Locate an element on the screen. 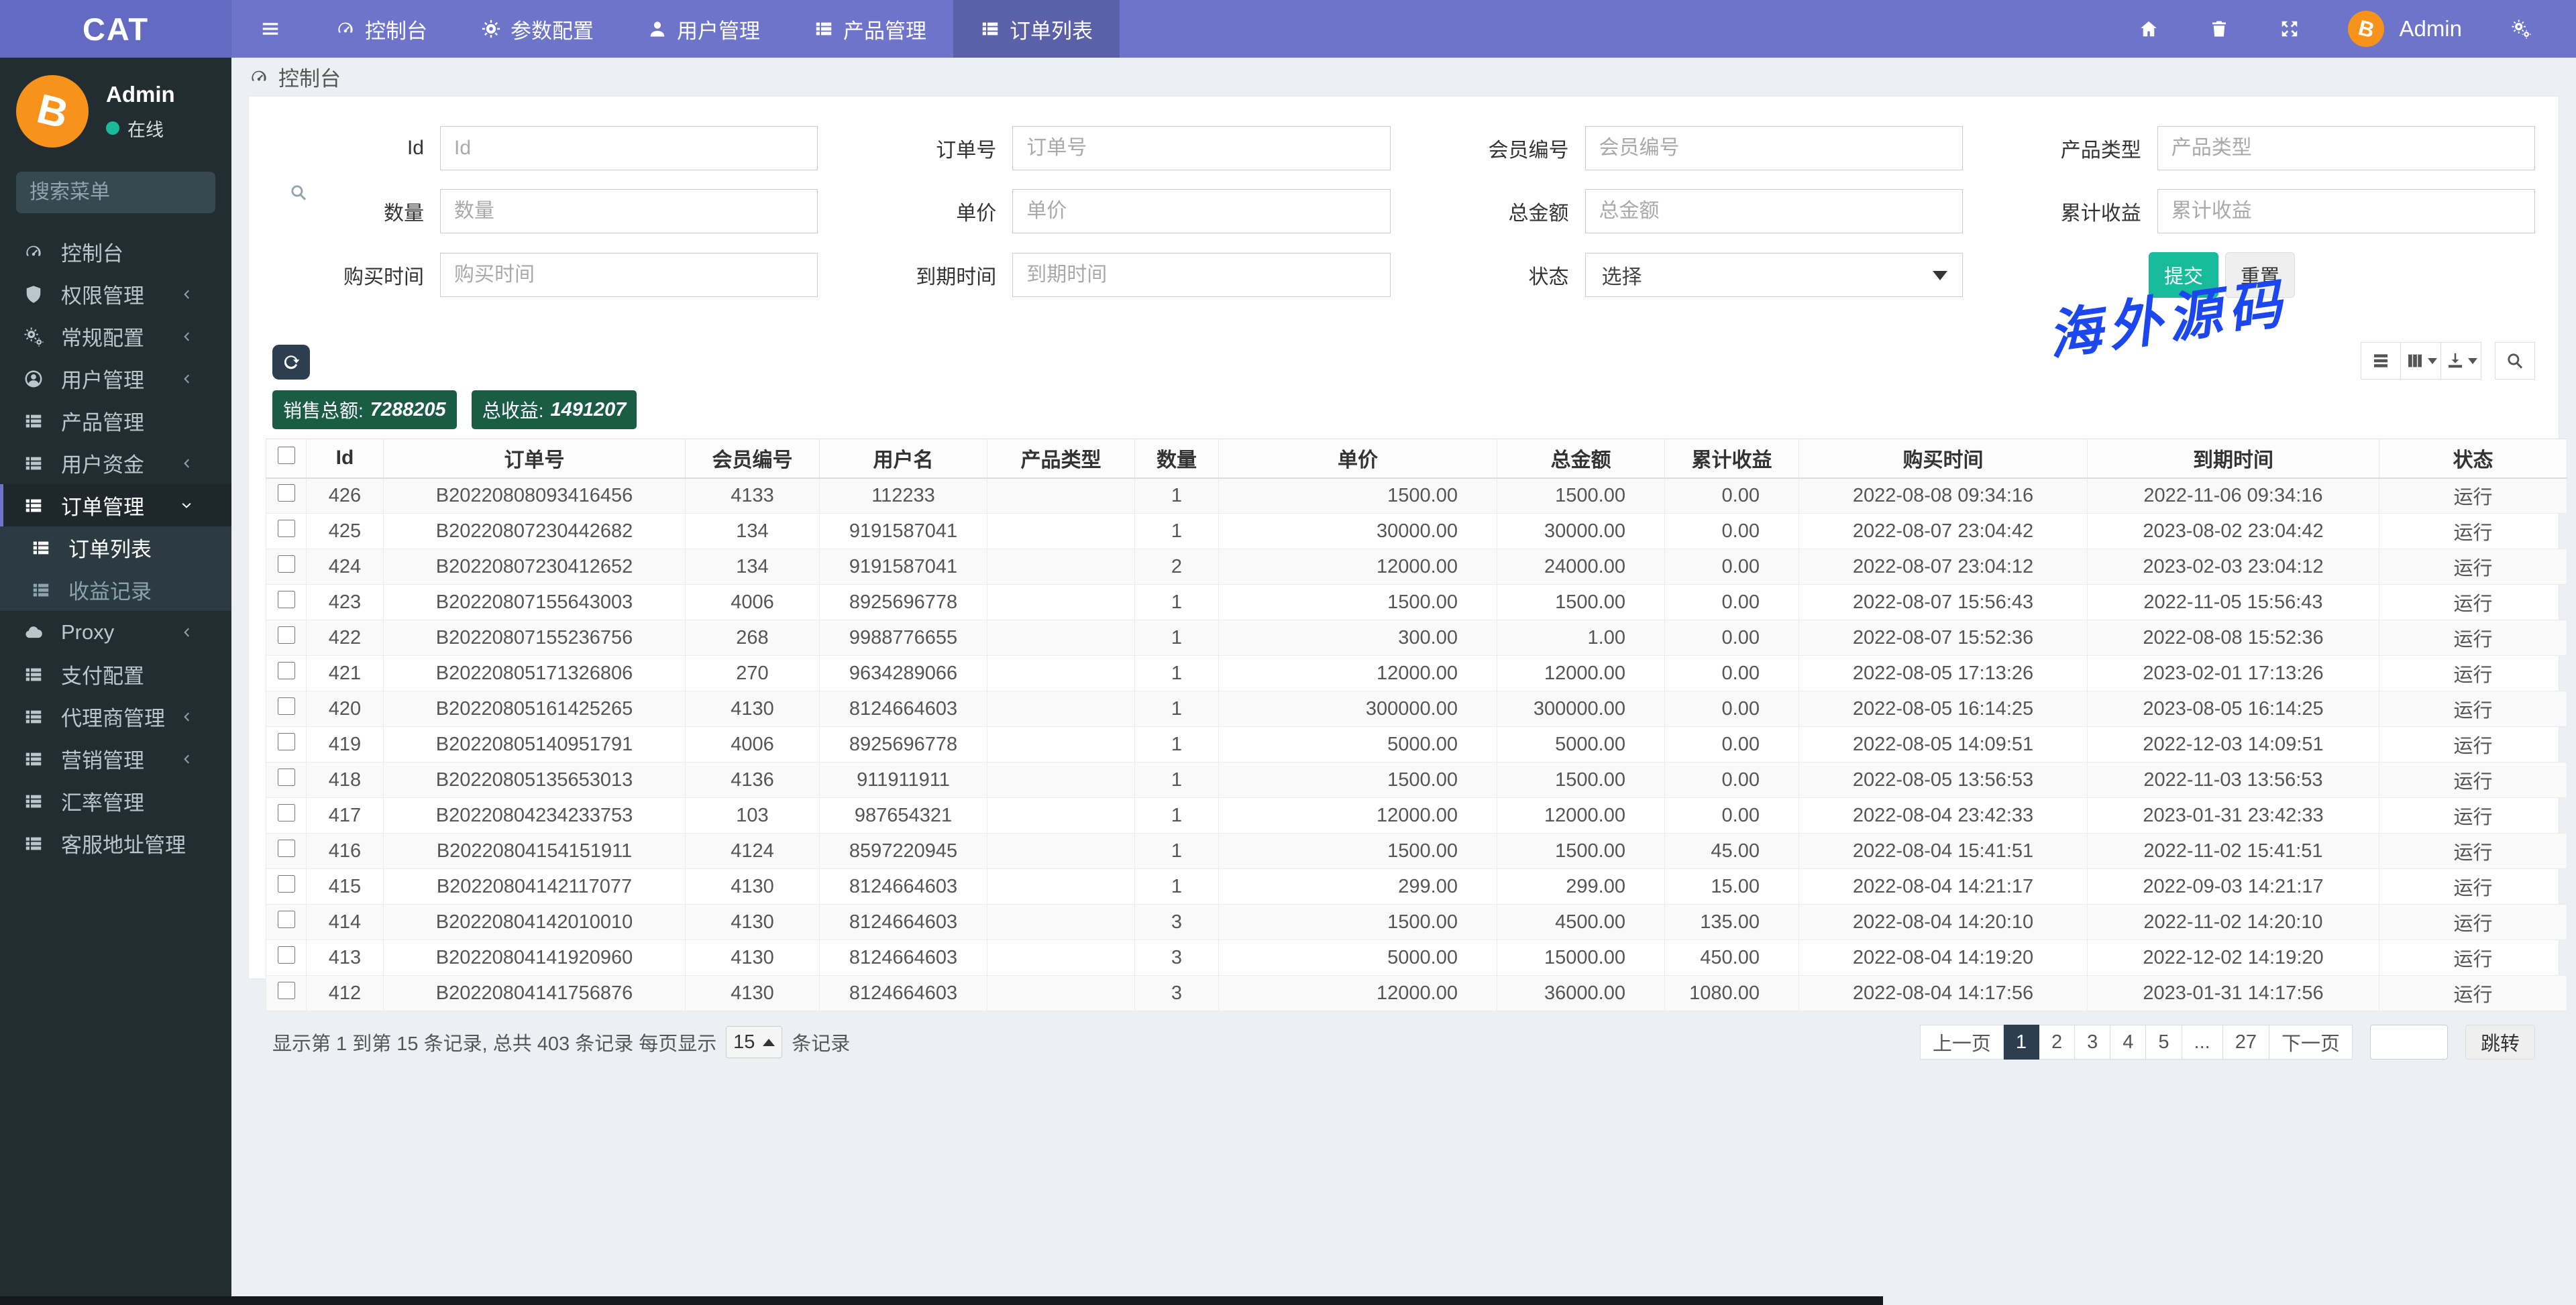 Image resolution: width=2576 pixels, height=1305 pixels. sidebar-item-6: 用户资金 is located at coordinates (115, 463).